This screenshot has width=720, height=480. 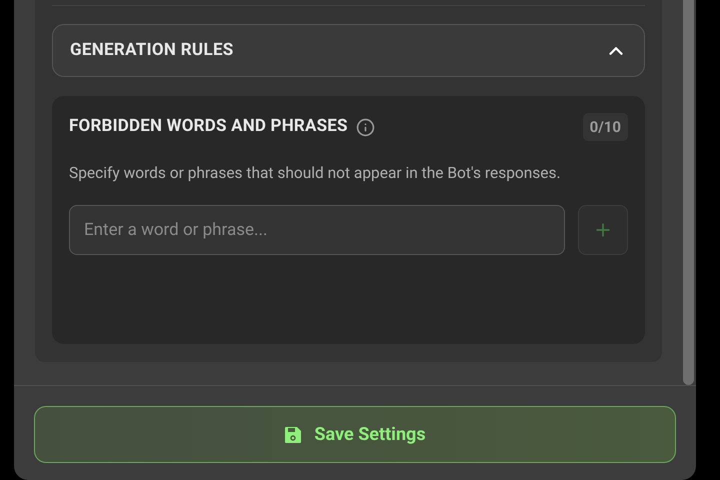 I want to click on card-description: Specify words or phrases that should not appear in the Bot's responses., so click(x=315, y=173).